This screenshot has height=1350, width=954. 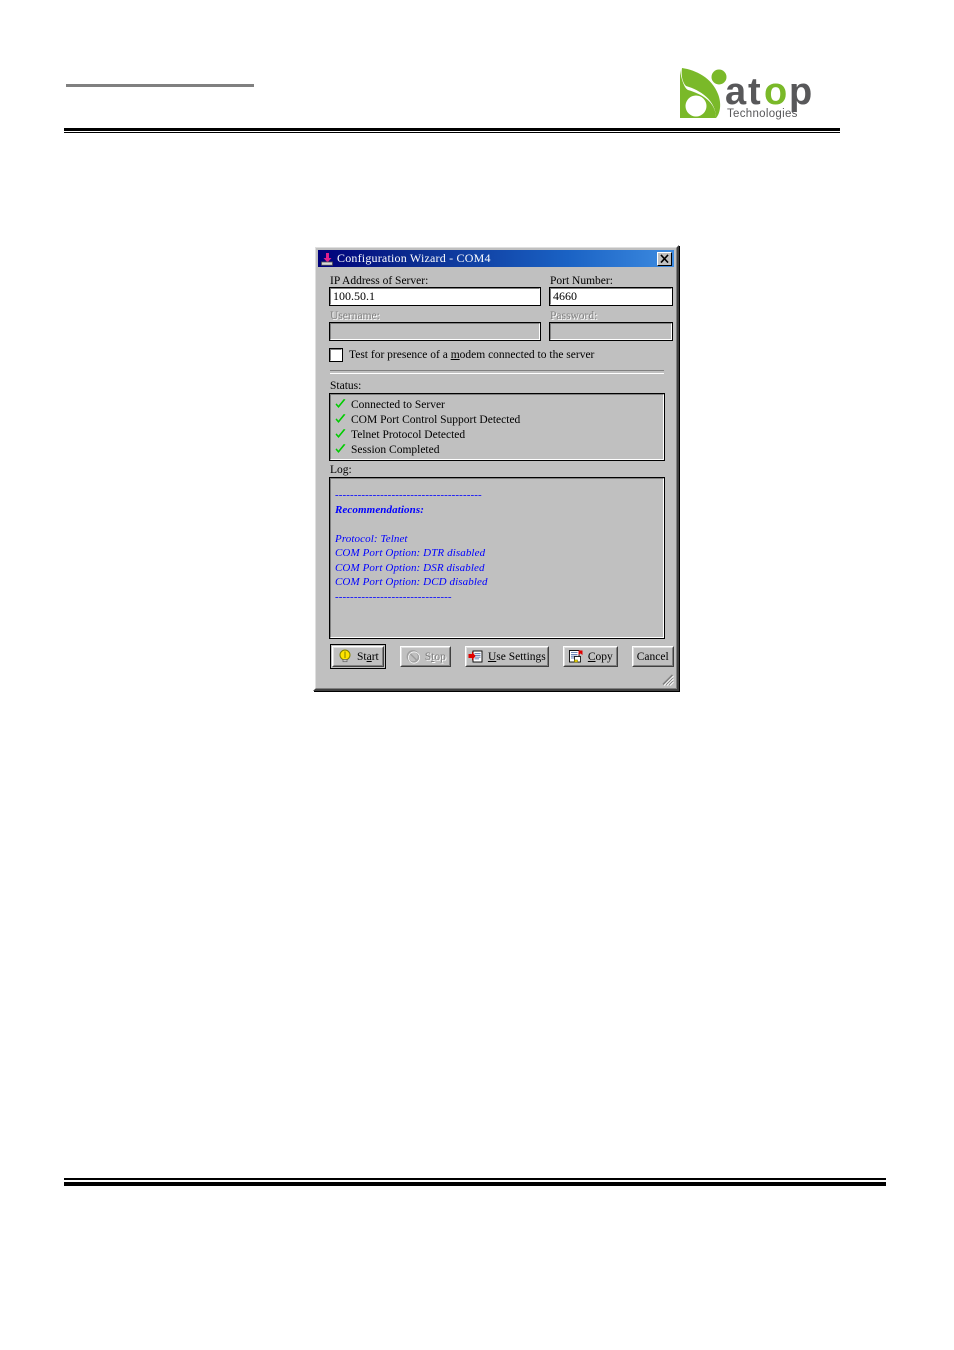 What do you see at coordinates (574, 316) in the screenshot?
I see `password-label: Password:` at bounding box center [574, 316].